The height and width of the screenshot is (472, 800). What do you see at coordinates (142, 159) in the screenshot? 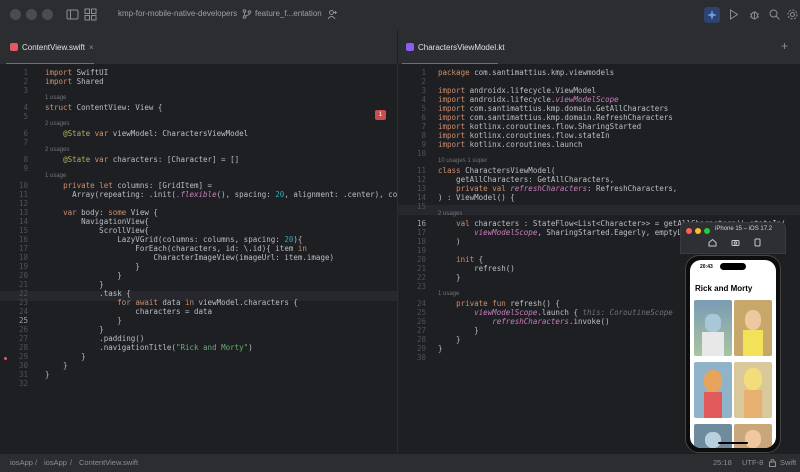
I see `code-line: @State var characters: [Character] = []` at bounding box center [142, 159].